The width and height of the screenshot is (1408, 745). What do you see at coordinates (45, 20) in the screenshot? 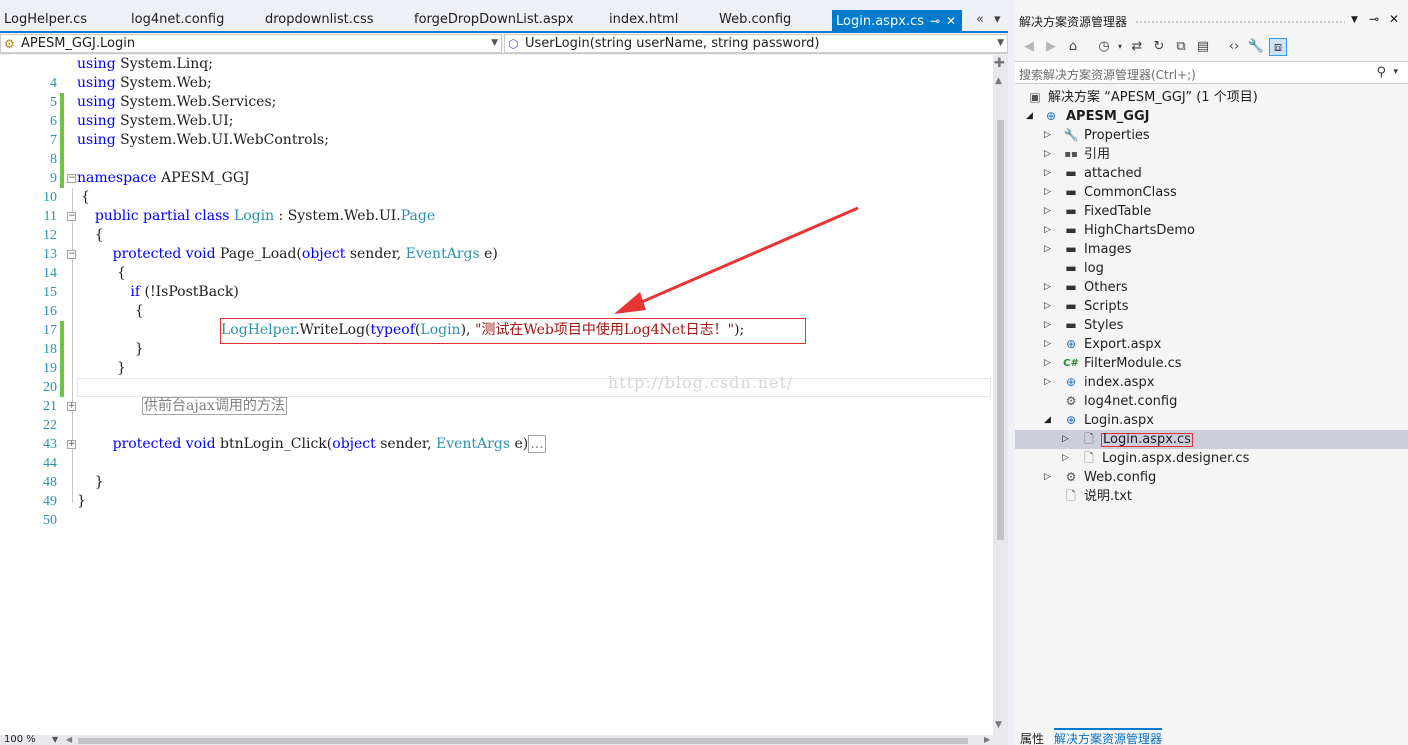
I see `tab-loghelper-cs: LogHelper.cs` at bounding box center [45, 20].